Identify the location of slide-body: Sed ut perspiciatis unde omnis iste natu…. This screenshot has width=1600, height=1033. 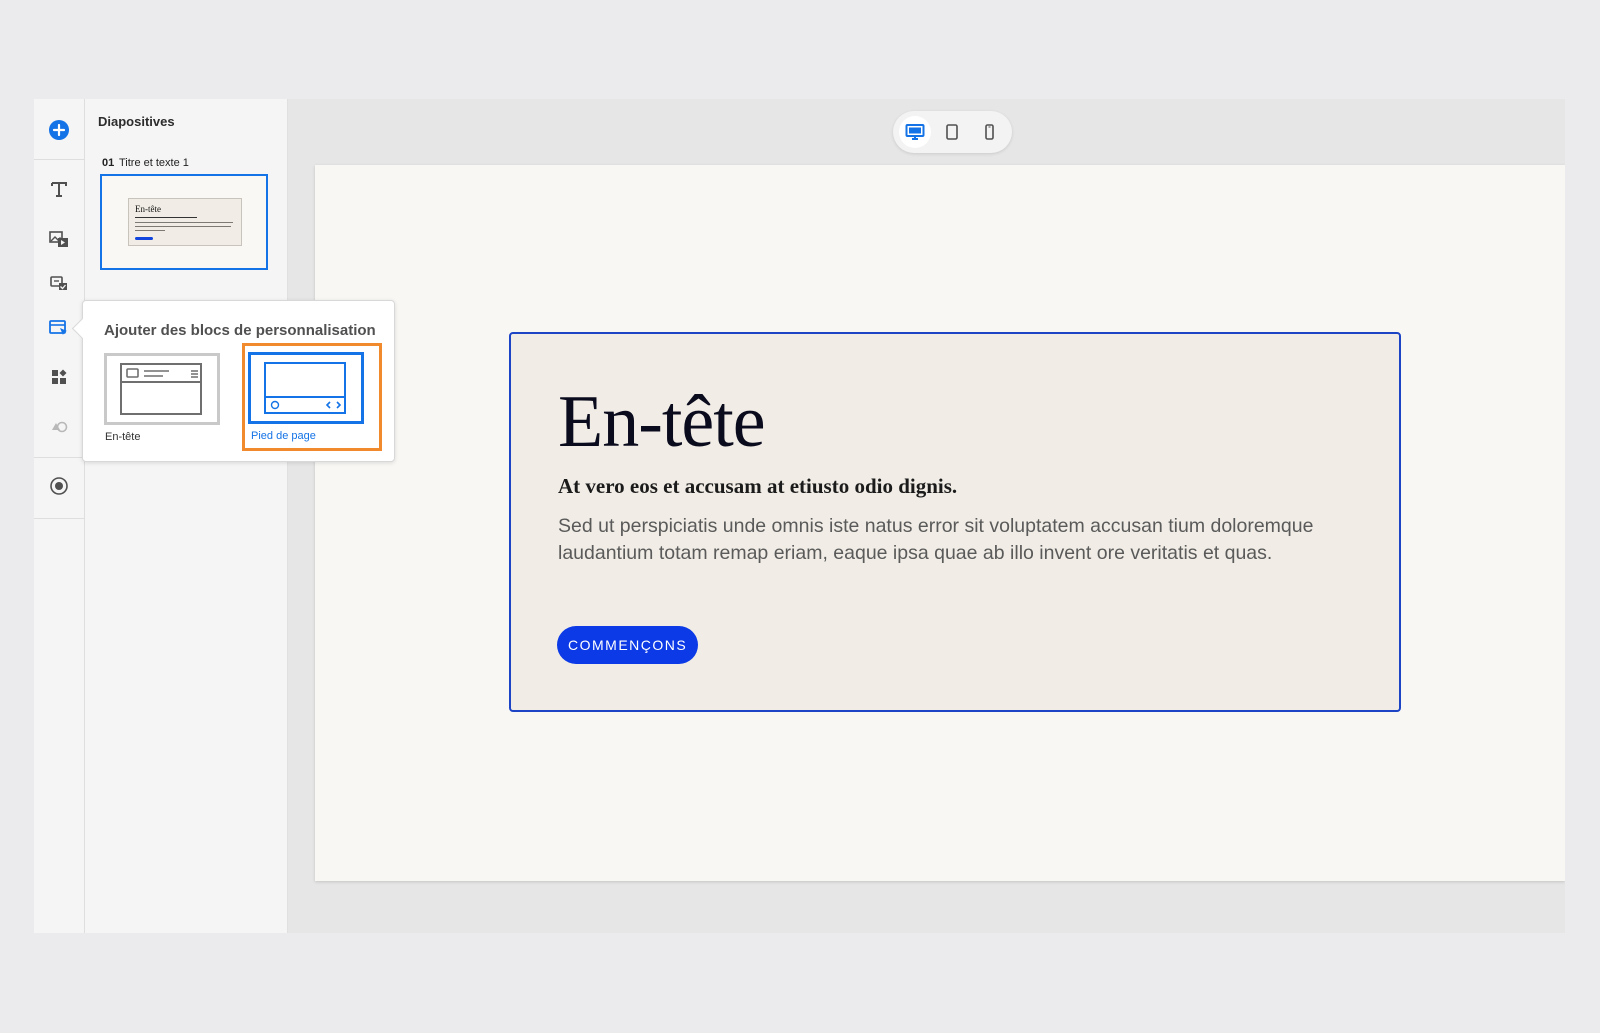
(953, 540).